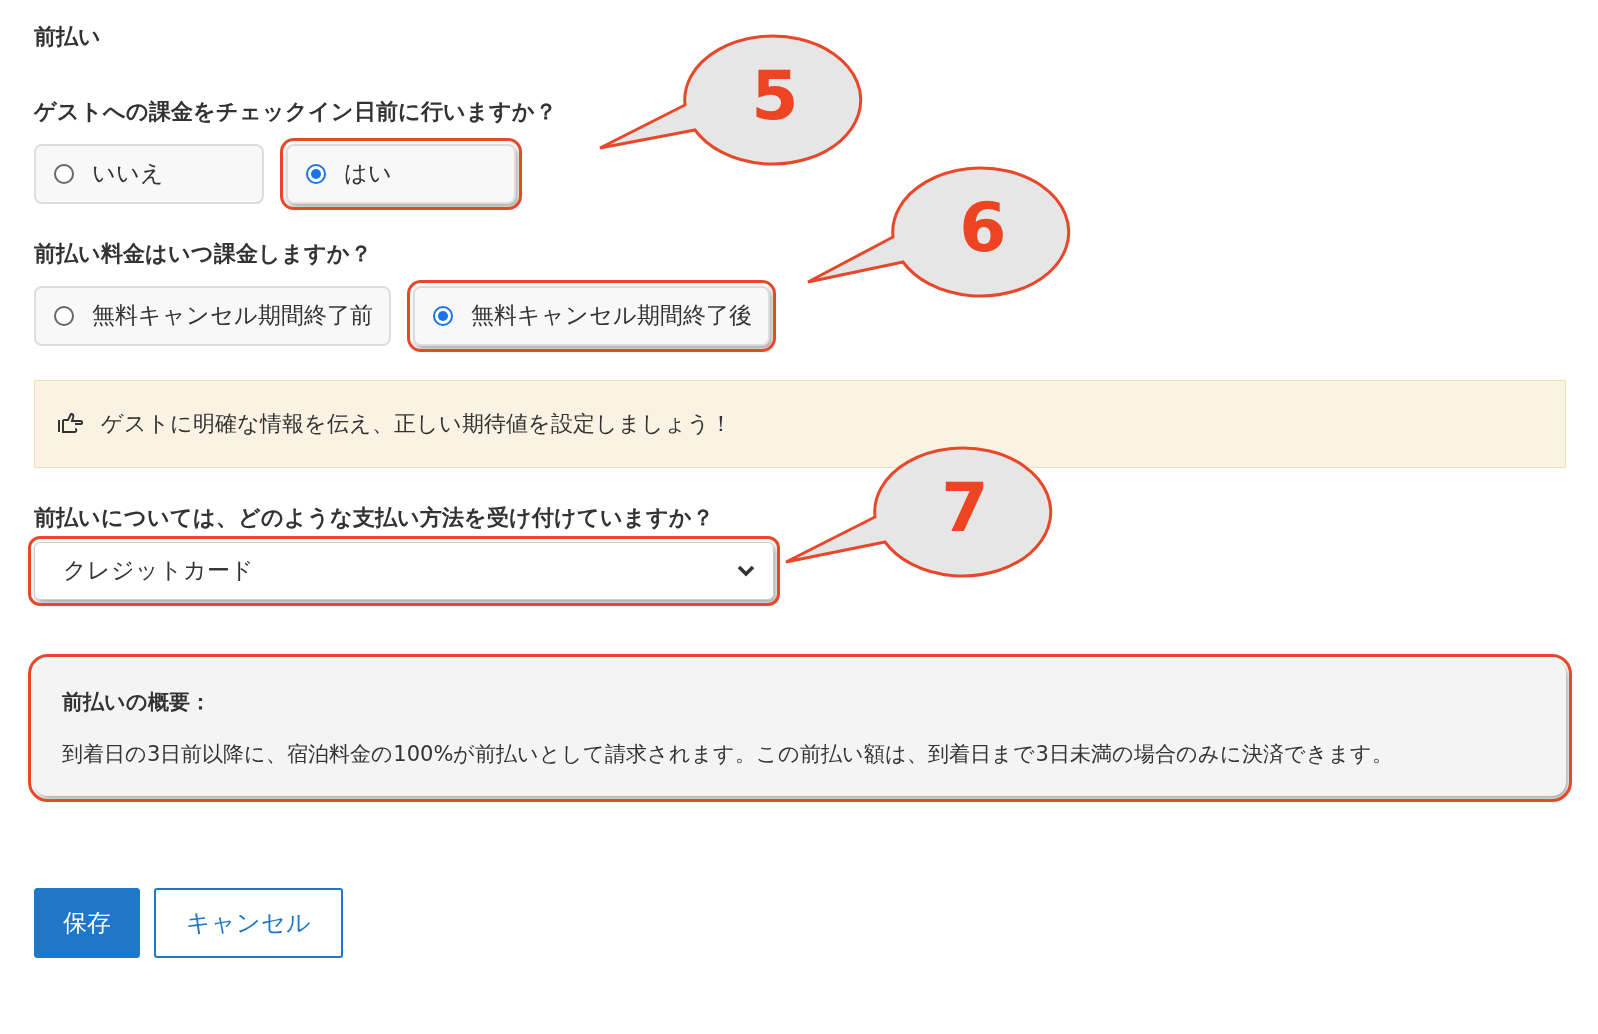  What do you see at coordinates (416, 423) in the screenshot?
I see `tip-text: ゲストに明確な情報を伝え、正しい期待値を設定しましょう！` at bounding box center [416, 423].